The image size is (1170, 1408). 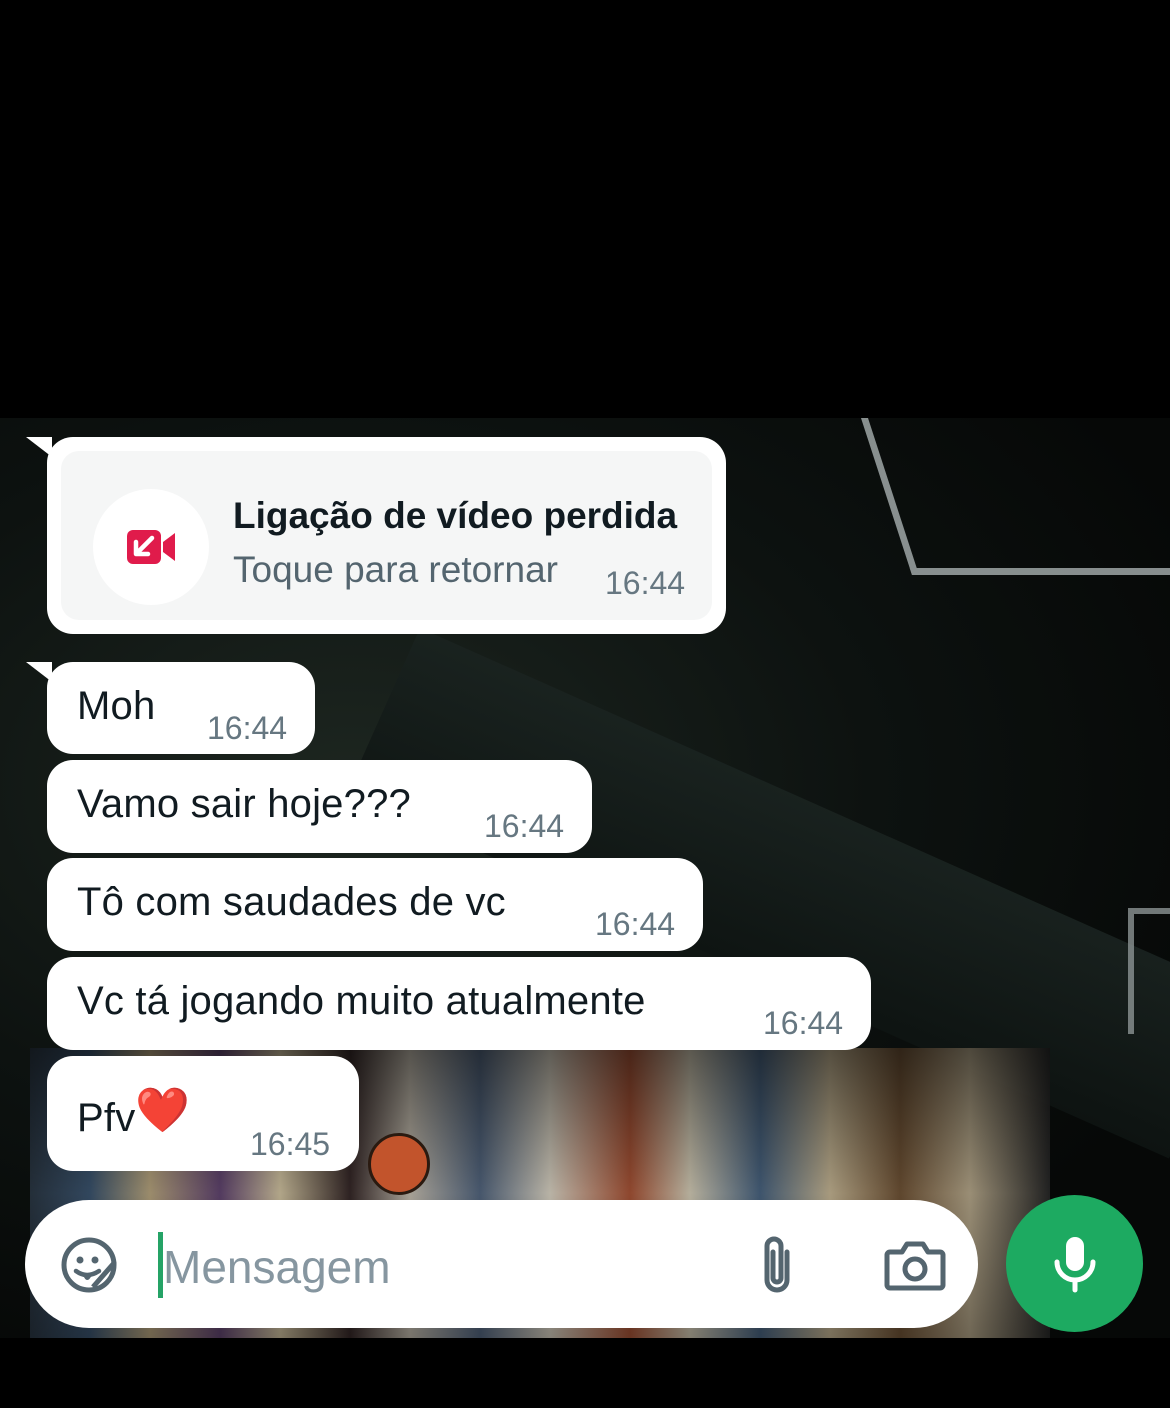 I want to click on message-text-content: Pfv, so click(x=106, y=1118).